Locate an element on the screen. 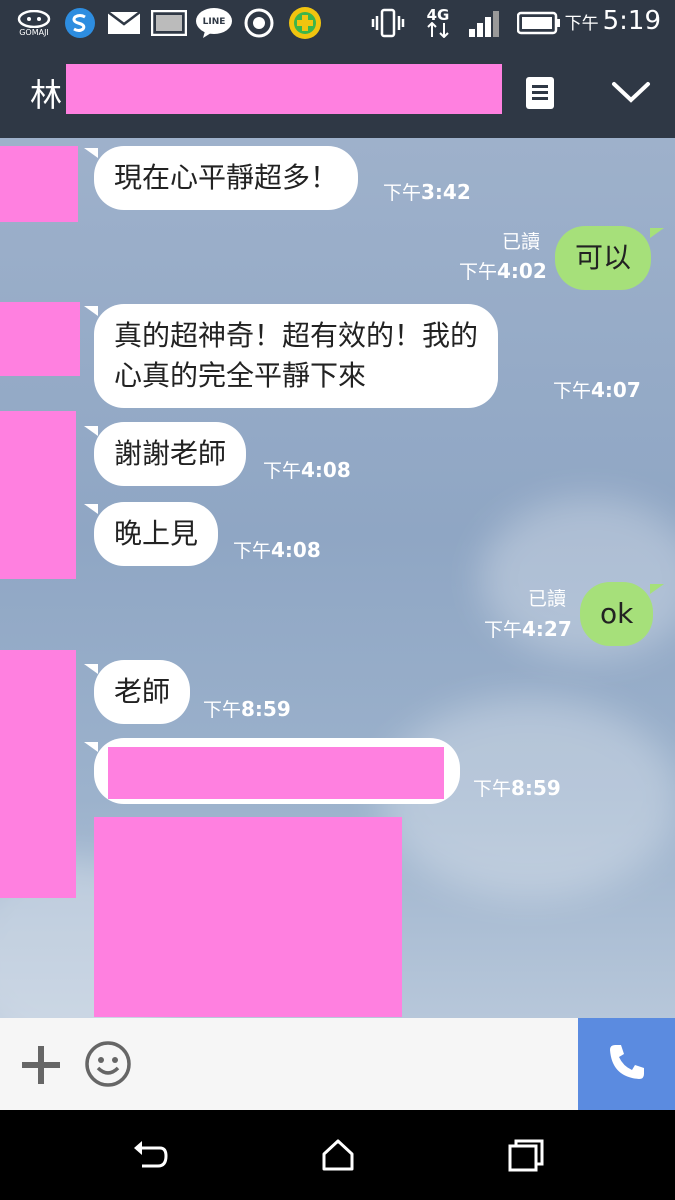 Image resolution: width=675 pixels, height=1200 pixels. image-icon is located at coordinates (169, 23).